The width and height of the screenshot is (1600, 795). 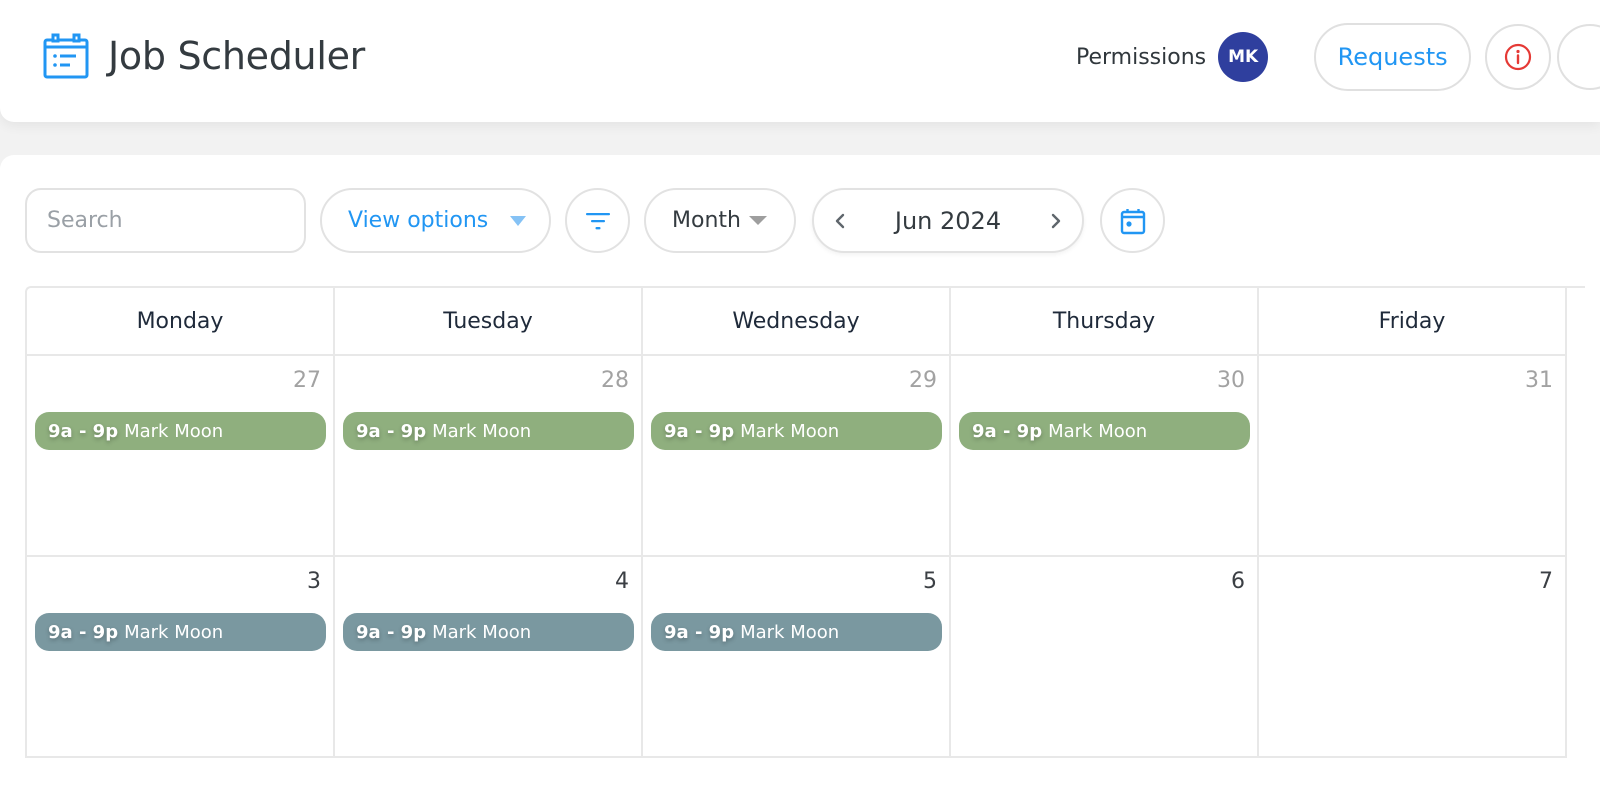 I want to click on prev-period-button, so click(x=840, y=221).